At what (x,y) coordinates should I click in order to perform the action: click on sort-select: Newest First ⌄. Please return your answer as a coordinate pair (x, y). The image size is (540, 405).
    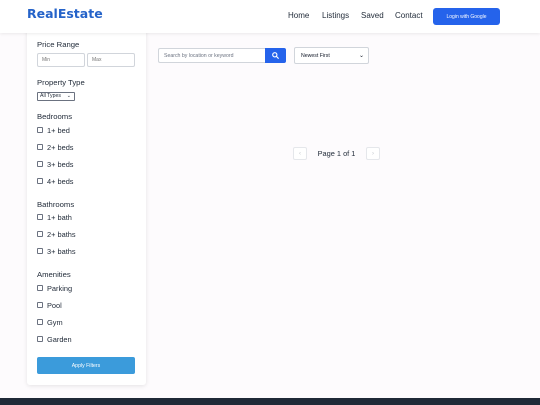
    Looking at the image, I should click on (331, 55).